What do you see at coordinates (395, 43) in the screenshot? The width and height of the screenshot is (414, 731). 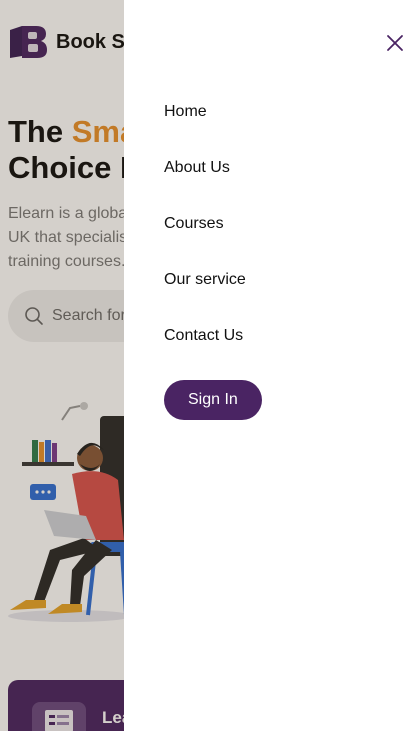 I see `close-icon` at bounding box center [395, 43].